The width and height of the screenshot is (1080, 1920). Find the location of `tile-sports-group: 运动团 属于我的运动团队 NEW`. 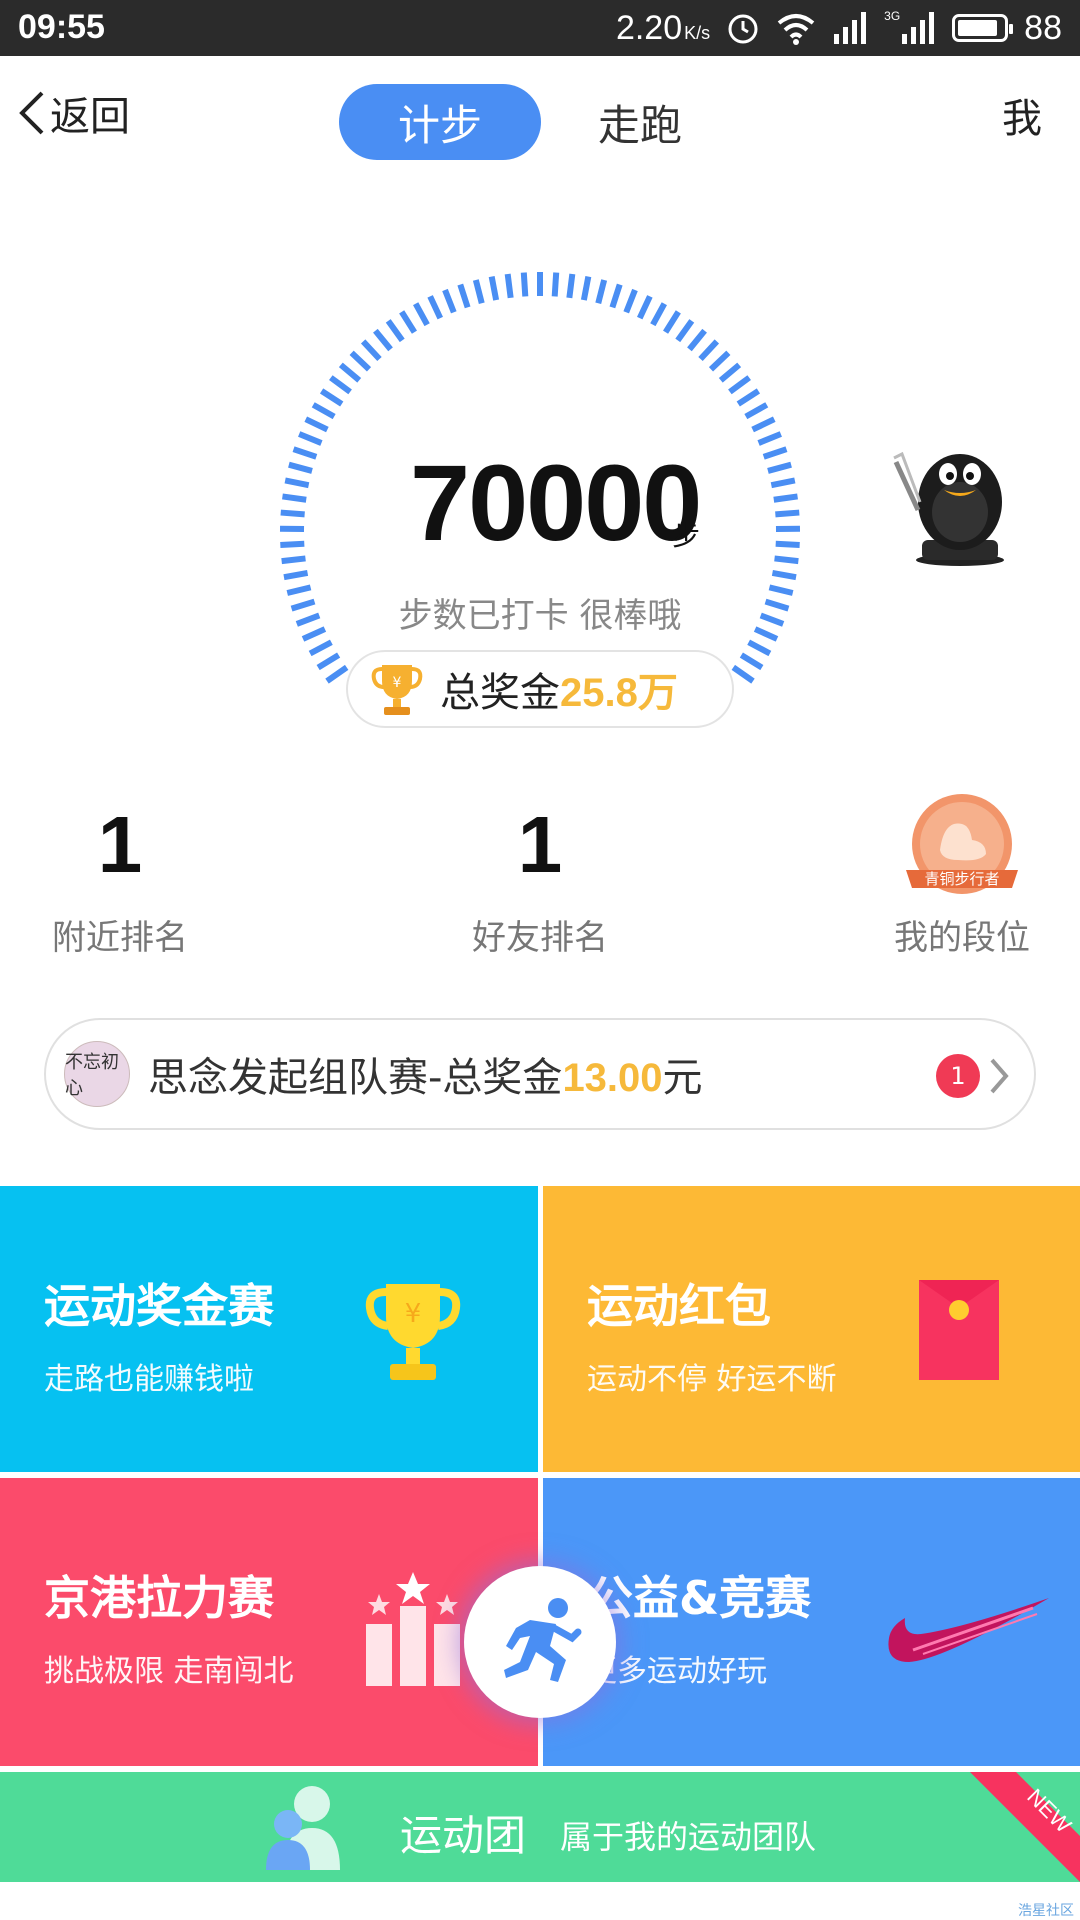

tile-sports-group: 运动团 属于我的运动团队 NEW is located at coordinates (540, 1827).